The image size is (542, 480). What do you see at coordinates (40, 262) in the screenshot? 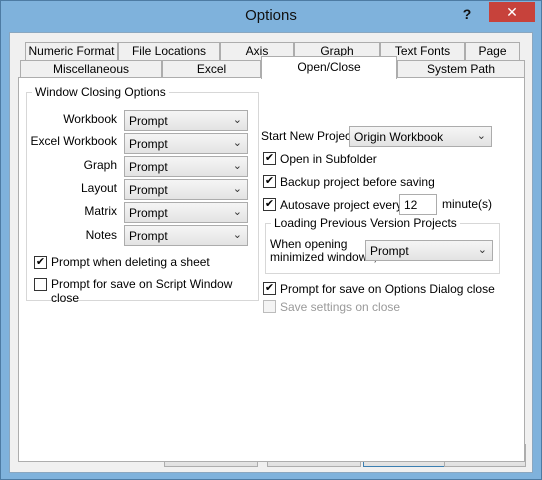
I see `prompt-delete-sheet-checkbox: ✔` at bounding box center [40, 262].